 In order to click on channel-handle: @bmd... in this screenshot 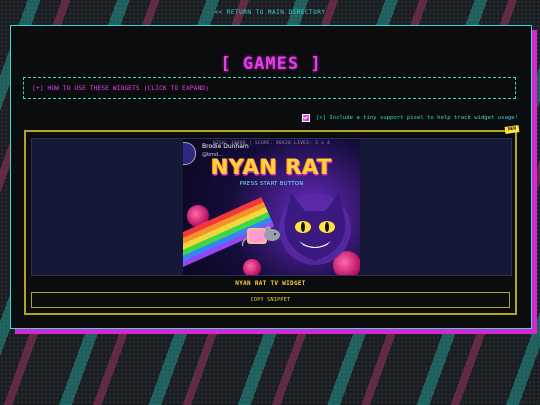, I will do `click(212, 155)`.